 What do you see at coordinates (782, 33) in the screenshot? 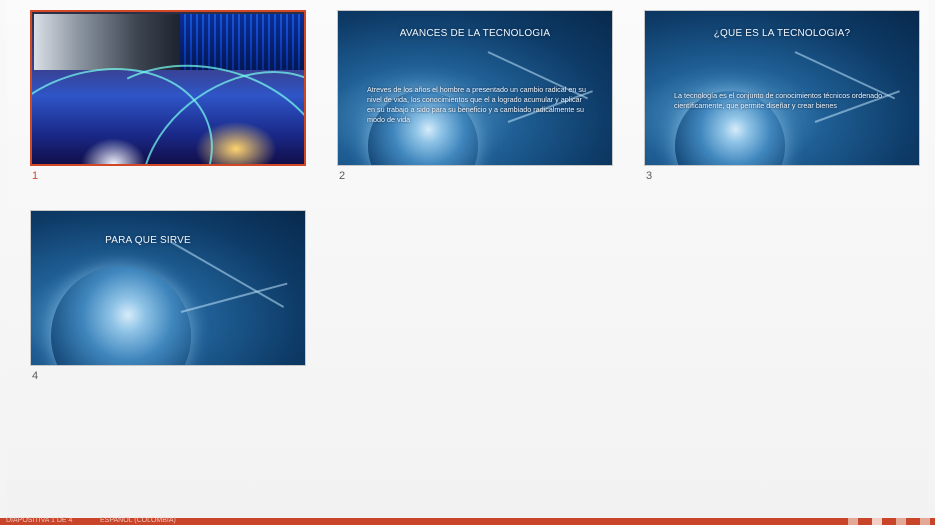
I see `slide-title: ¿QUE ES LA TECNOLOGIA?` at bounding box center [782, 33].